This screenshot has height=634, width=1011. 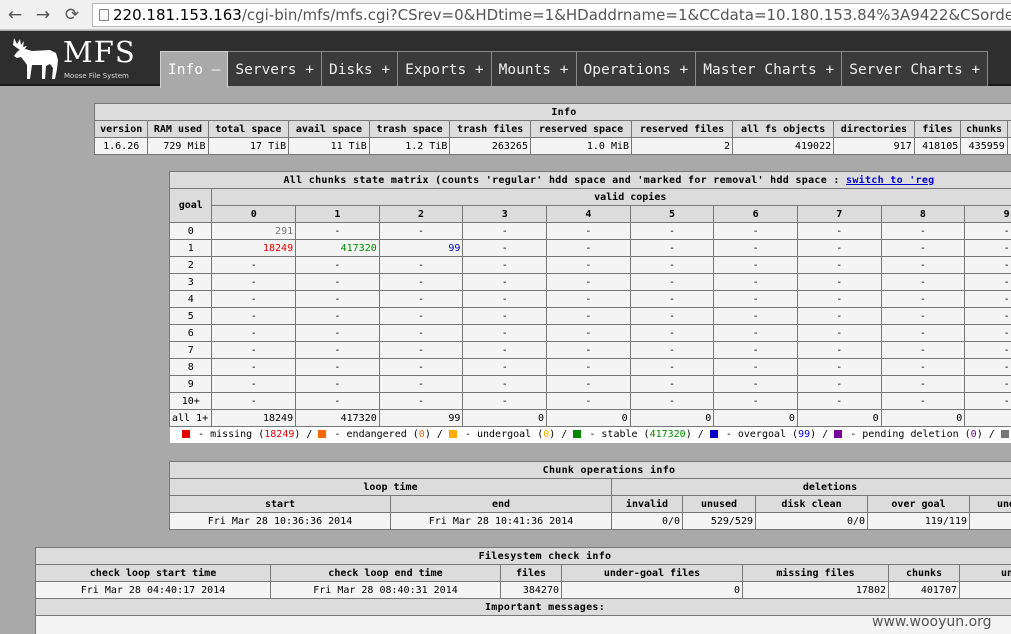 What do you see at coordinates (190, 282) in the screenshot?
I see `goal-cell: 3` at bounding box center [190, 282].